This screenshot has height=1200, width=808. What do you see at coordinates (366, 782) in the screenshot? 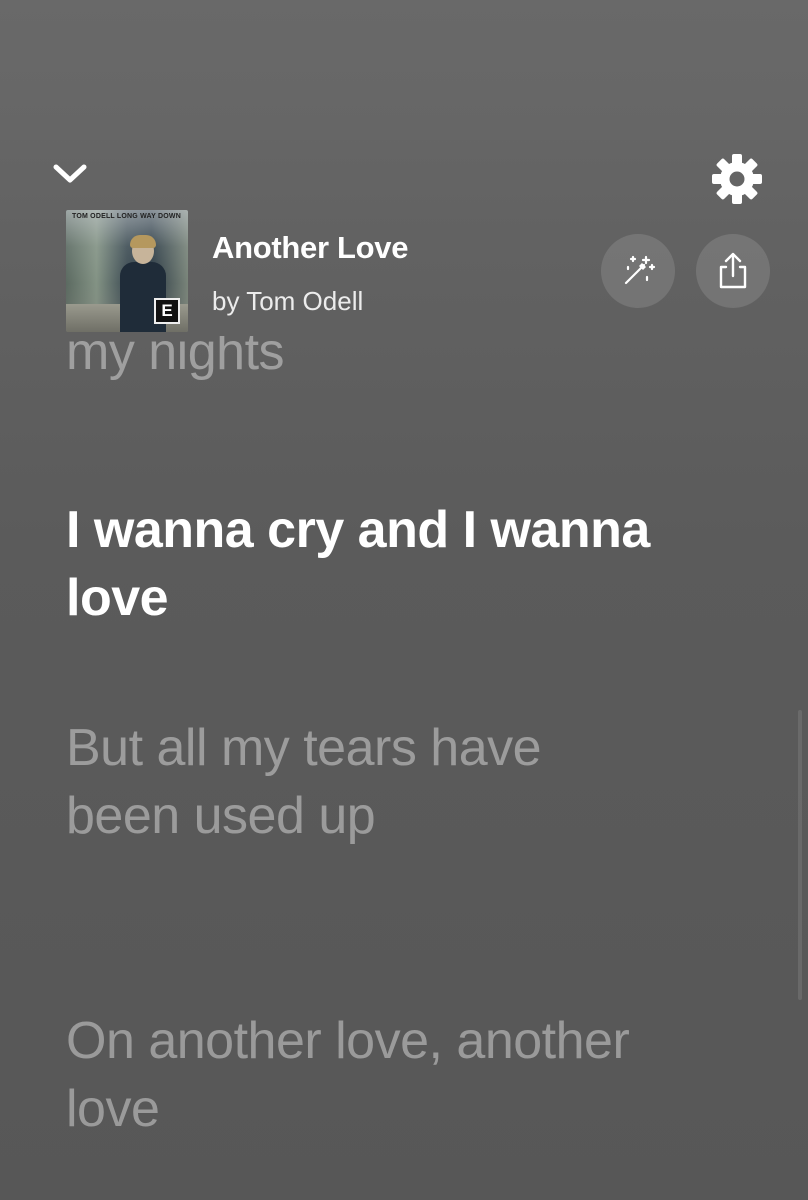
I see `next-lyric-line: But all my tears have been used up` at bounding box center [366, 782].